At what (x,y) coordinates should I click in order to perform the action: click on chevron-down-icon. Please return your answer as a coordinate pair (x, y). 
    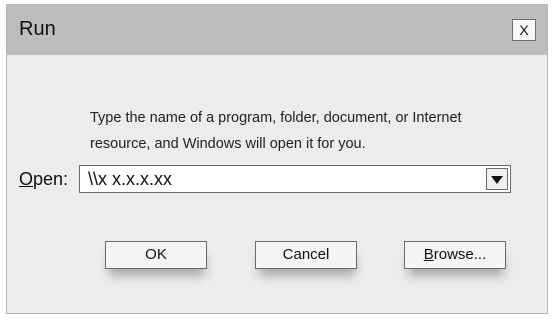
    Looking at the image, I should click on (497, 180).